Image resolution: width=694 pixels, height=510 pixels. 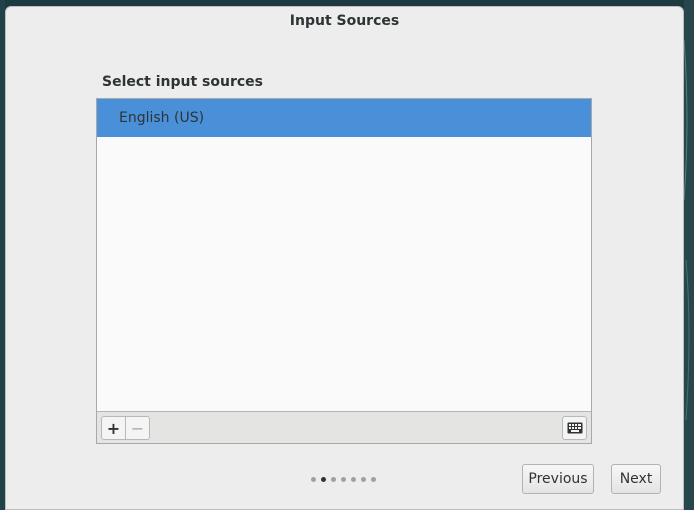 I want to click on add-input-source-button: +, so click(x=113, y=428).